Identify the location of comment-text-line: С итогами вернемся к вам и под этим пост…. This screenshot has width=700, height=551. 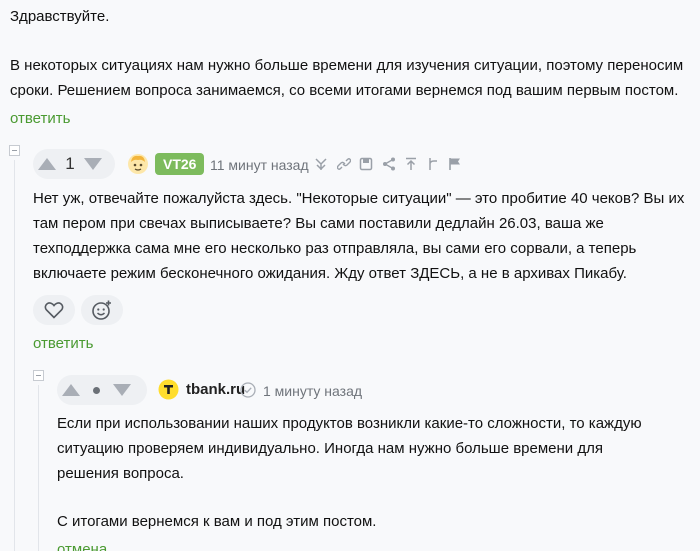
(217, 521).